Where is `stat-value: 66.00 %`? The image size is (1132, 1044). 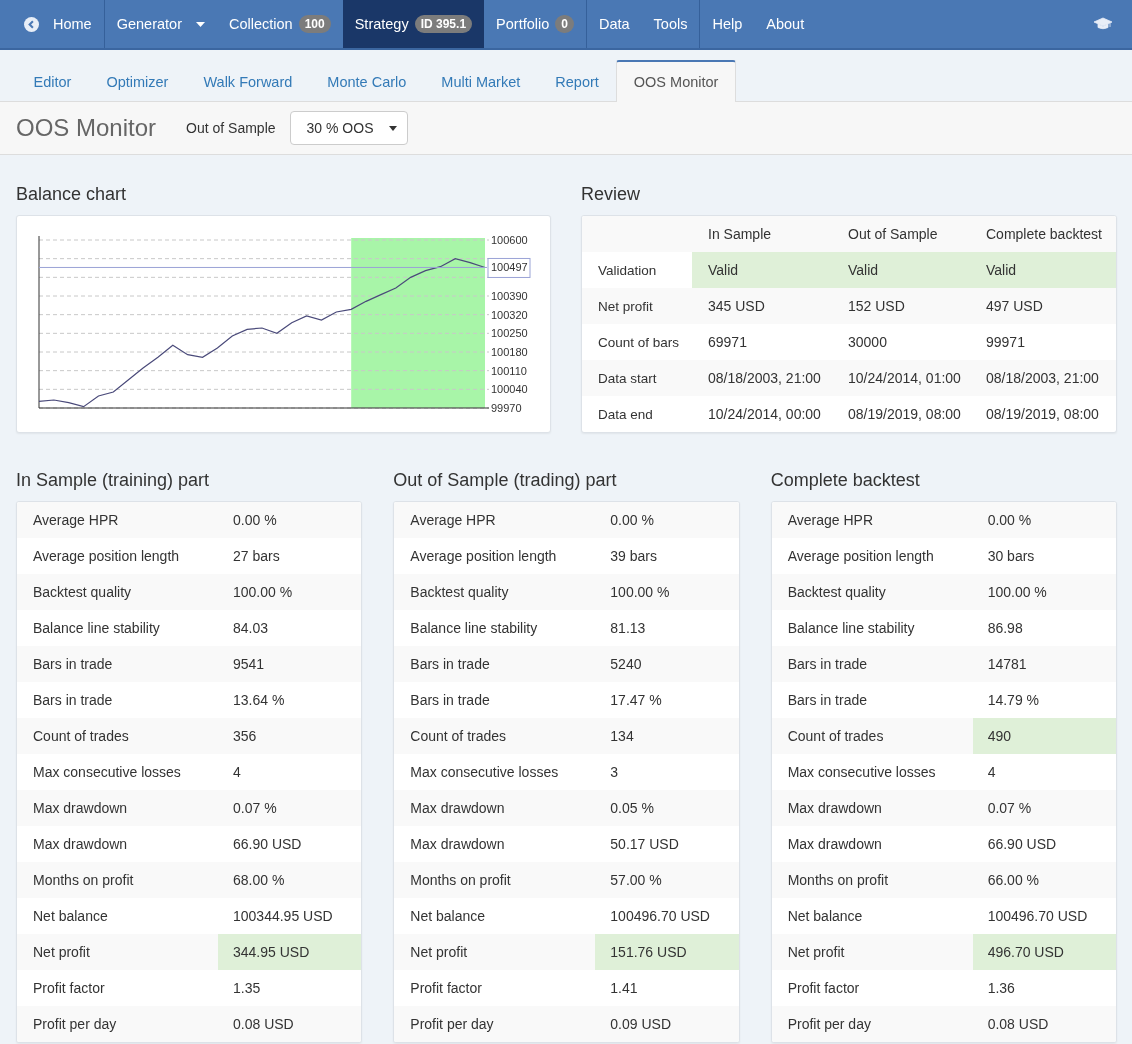 stat-value: 66.00 % is located at coordinates (1013, 880).